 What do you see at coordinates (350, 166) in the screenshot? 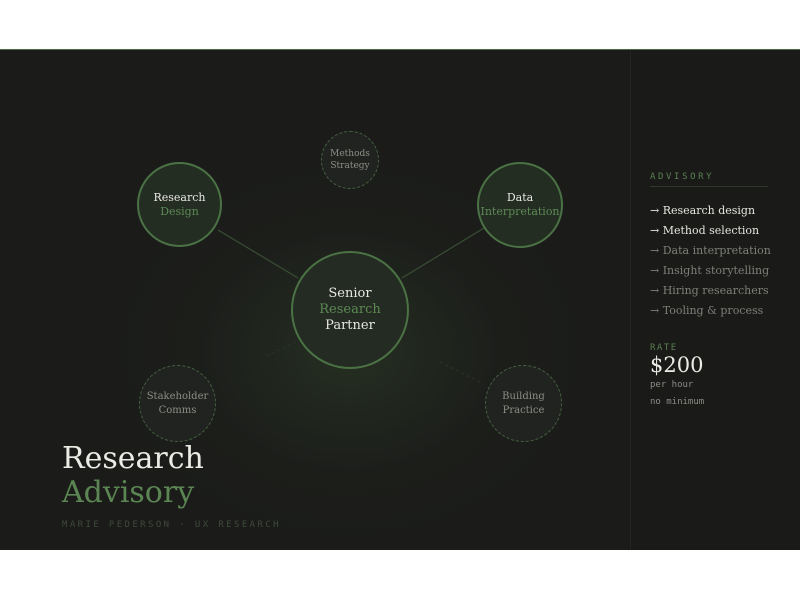
I see `node-label: Strategy` at bounding box center [350, 166].